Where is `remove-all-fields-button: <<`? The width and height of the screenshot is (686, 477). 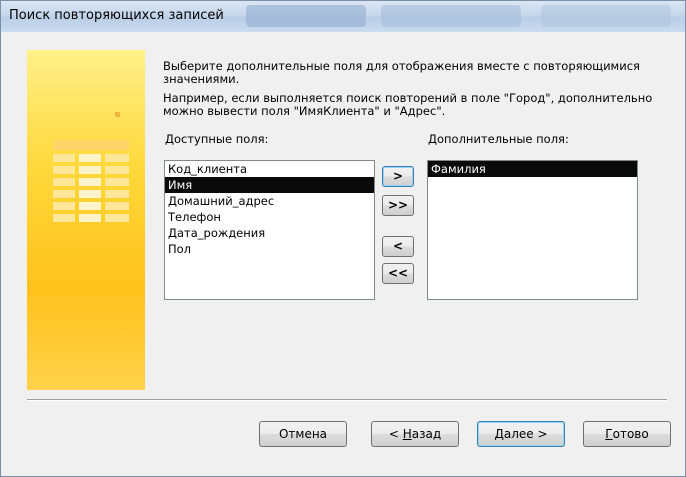
remove-all-fields-button: << is located at coordinates (398, 273).